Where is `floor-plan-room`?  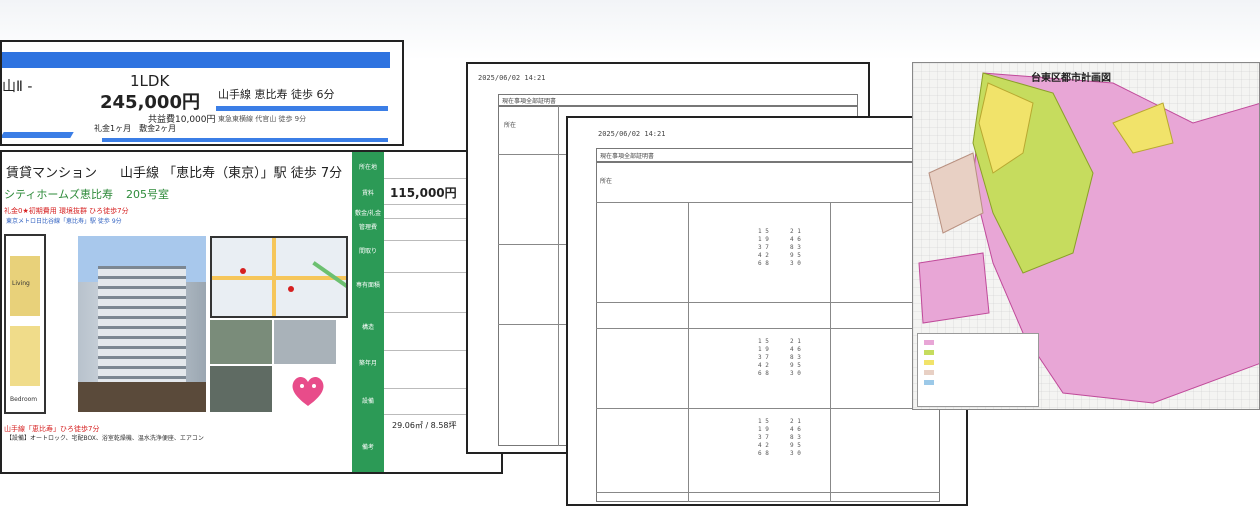 floor-plan-room is located at coordinates (25, 356).